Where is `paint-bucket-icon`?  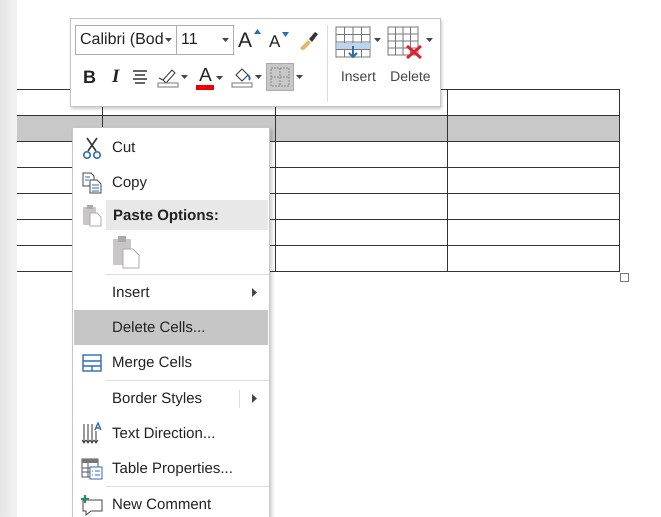 paint-bucket-icon is located at coordinates (242, 77).